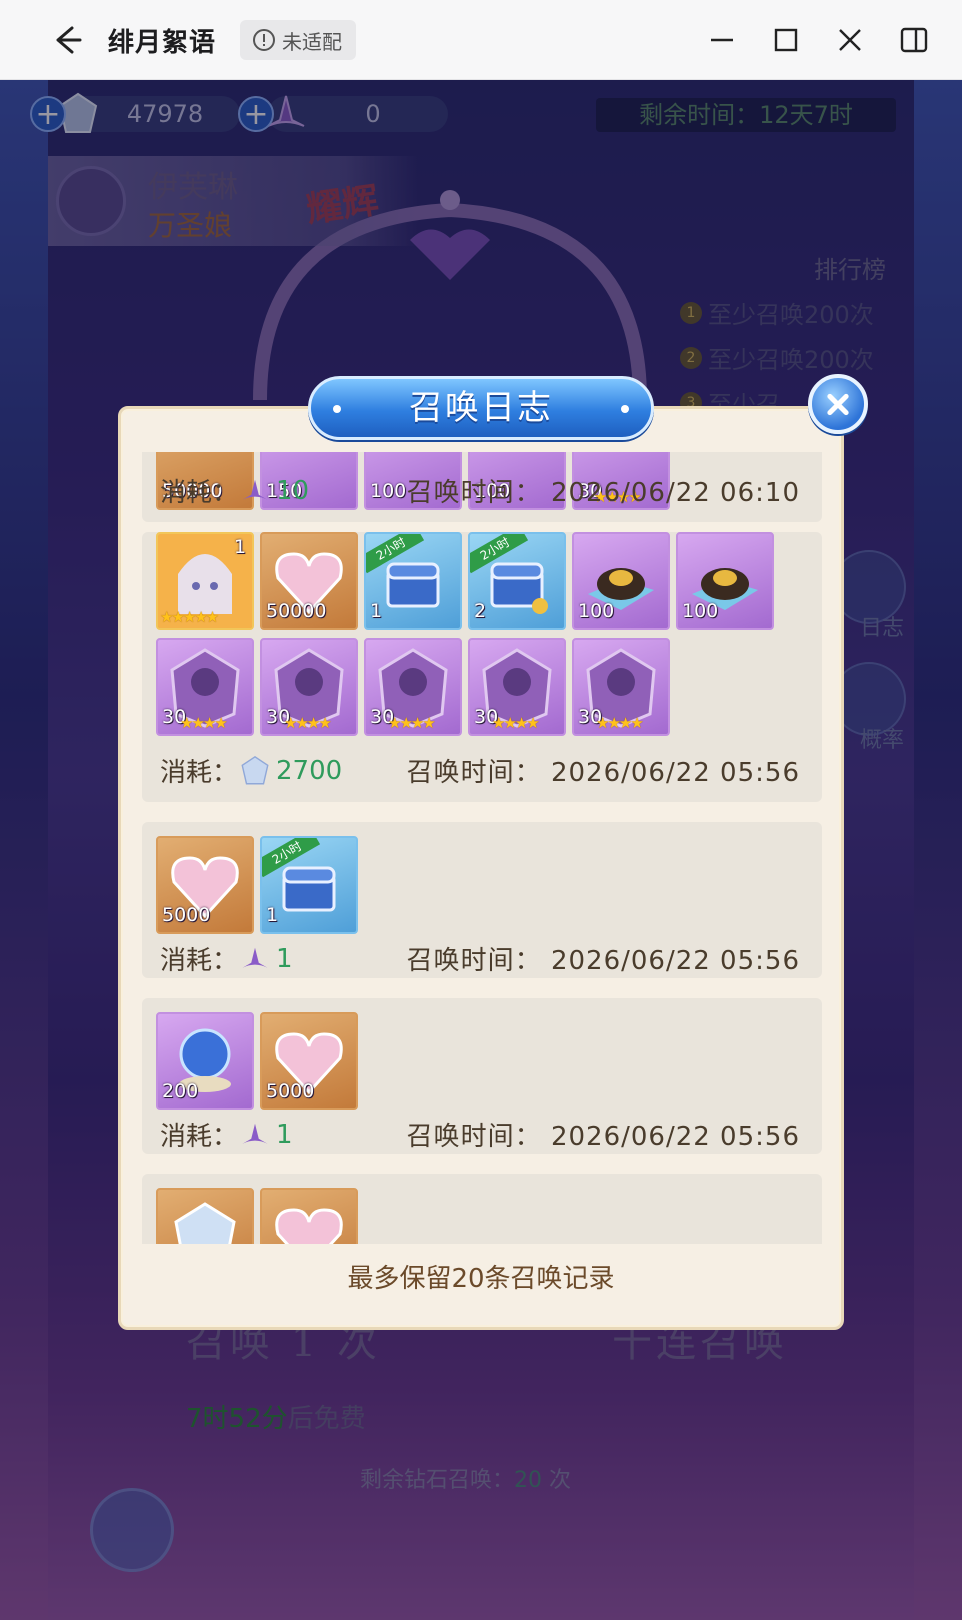 This screenshot has width=962, height=1620. Describe the element at coordinates (850, 40) in the screenshot. I see `close-window-icon` at that location.